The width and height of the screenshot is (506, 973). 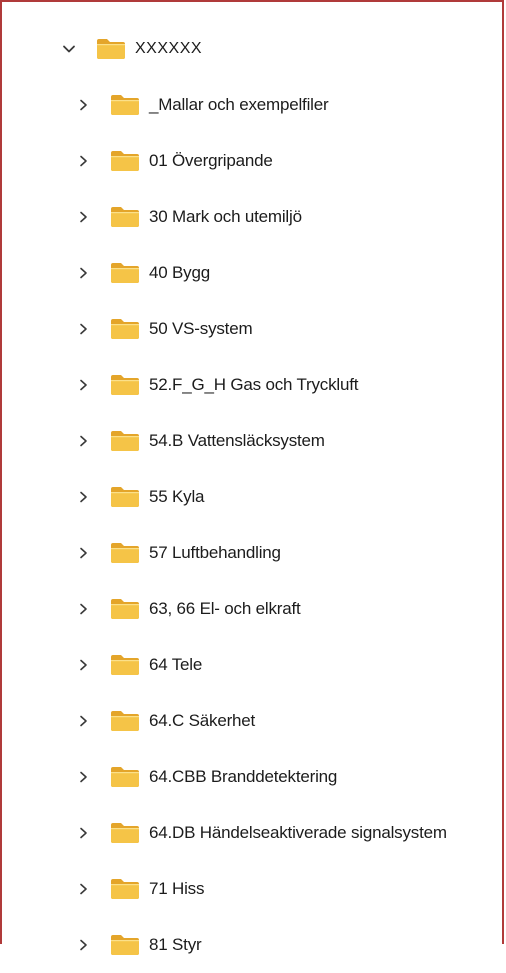 I want to click on tree-item-folder-15: 81 Styr, so click(x=254, y=945).